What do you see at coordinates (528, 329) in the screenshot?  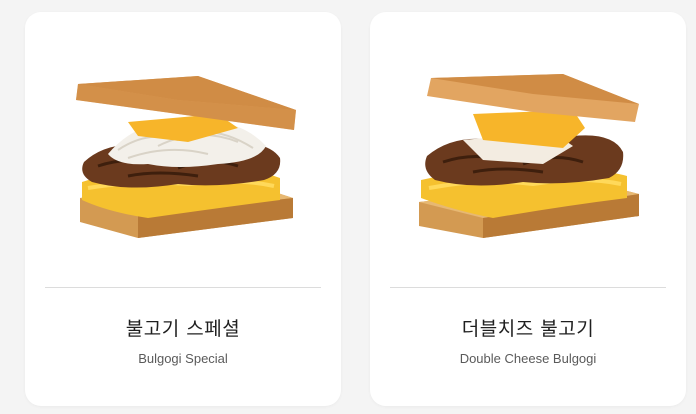 I see `menu-item-title: 더블치즈 불고기` at bounding box center [528, 329].